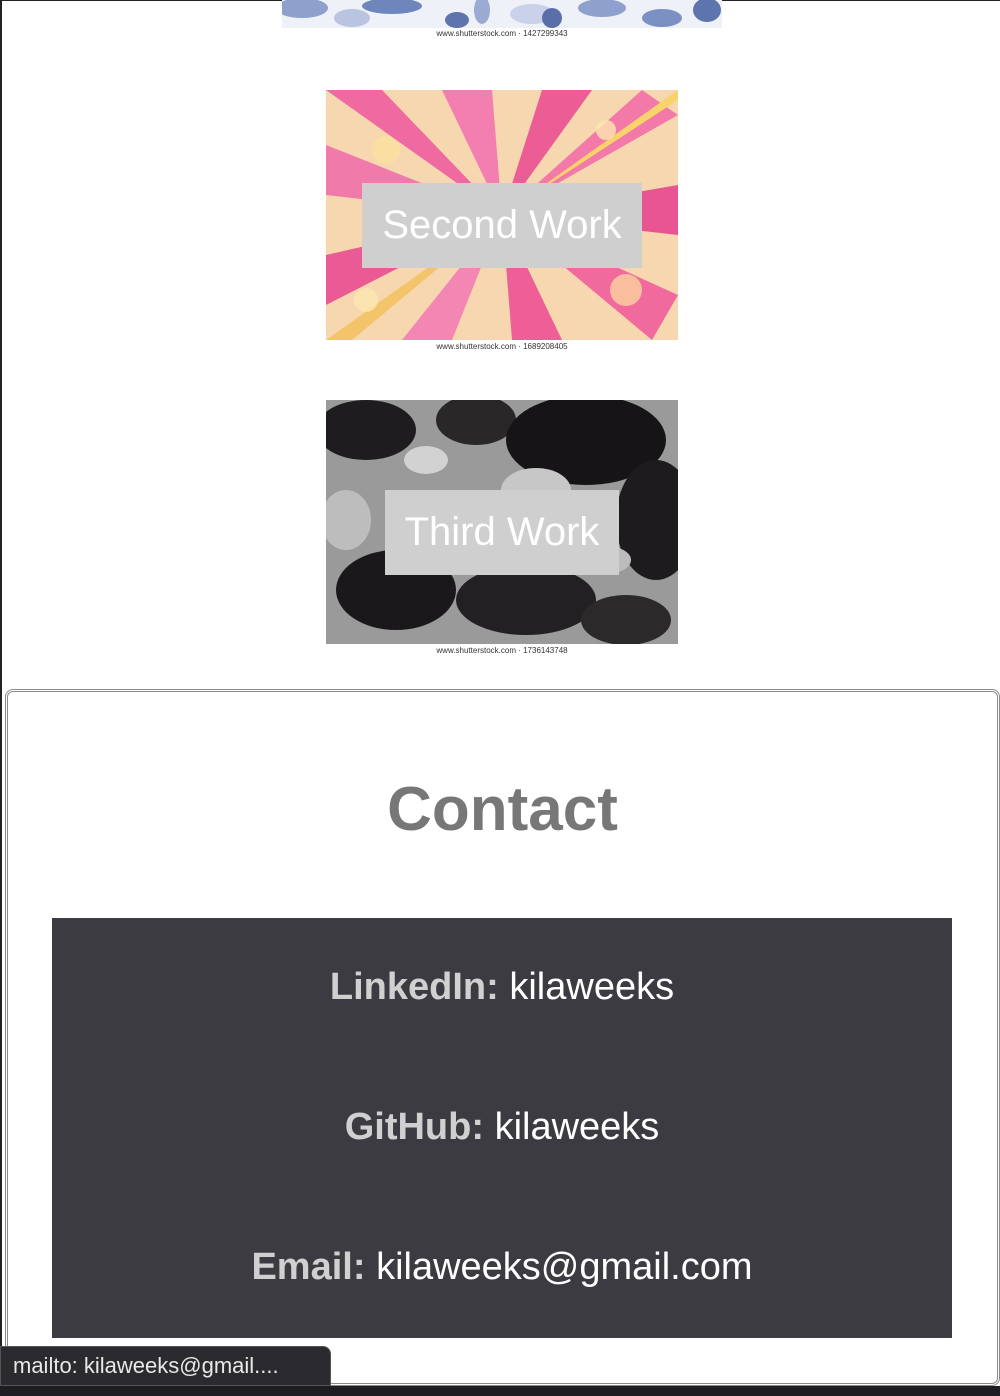  Describe the element at coordinates (308, 1267) in the screenshot. I see `email-label: Email:` at that location.